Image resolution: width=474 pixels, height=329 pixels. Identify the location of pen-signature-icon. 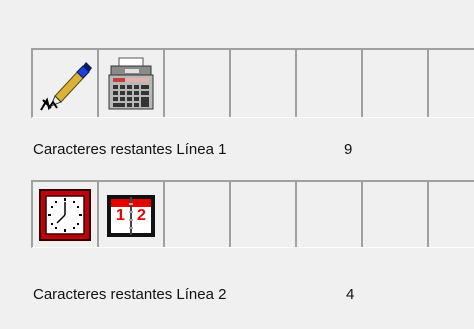
(66, 86).